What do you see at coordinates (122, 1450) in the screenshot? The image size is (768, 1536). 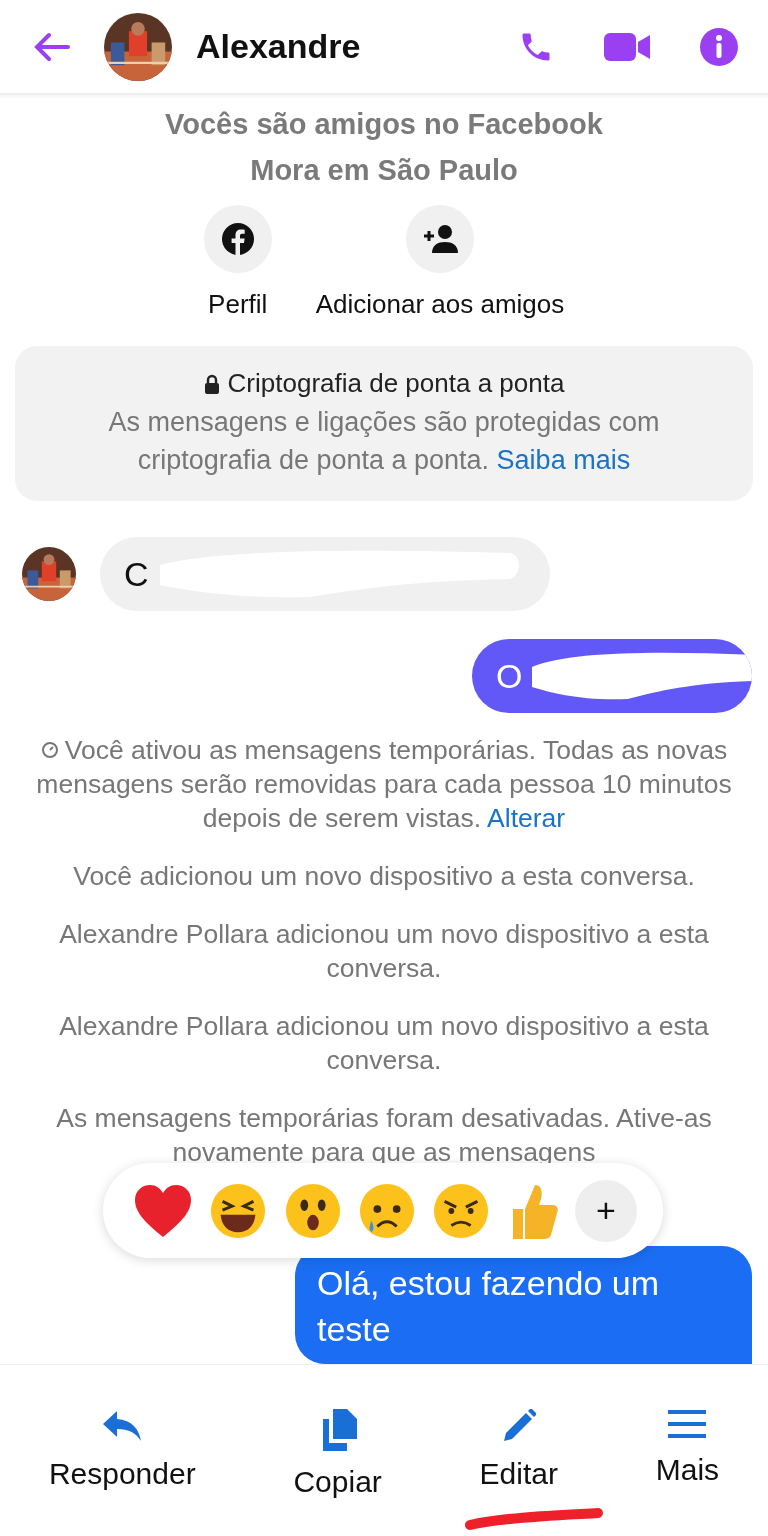 I see `message-action-button: Responder` at bounding box center [122, 1450].